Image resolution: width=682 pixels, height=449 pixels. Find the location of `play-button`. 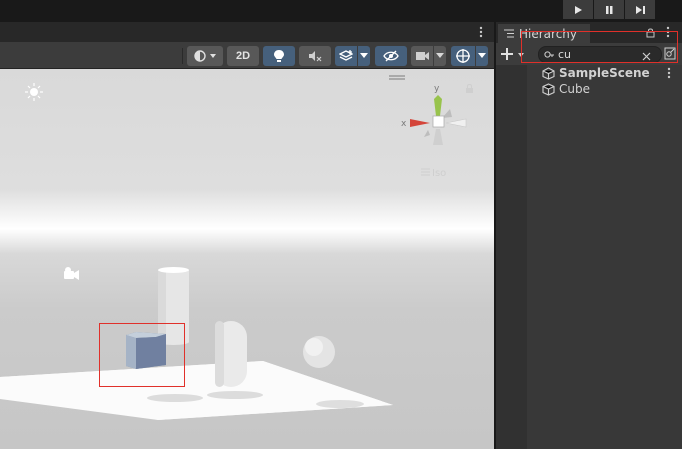

play-button is located at coordinates (578, 9).